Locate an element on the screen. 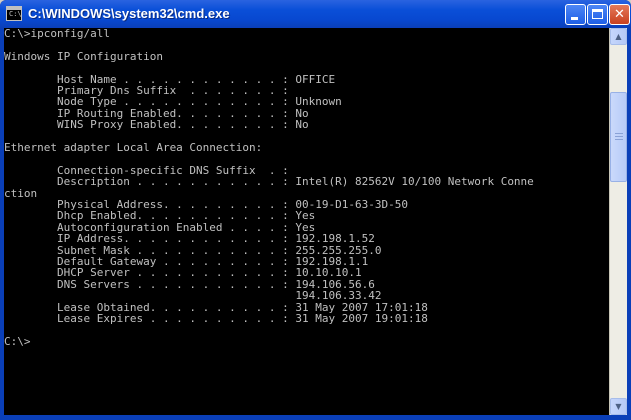  scroll-down-icon: ▼ is located at coordinates (618, 406).